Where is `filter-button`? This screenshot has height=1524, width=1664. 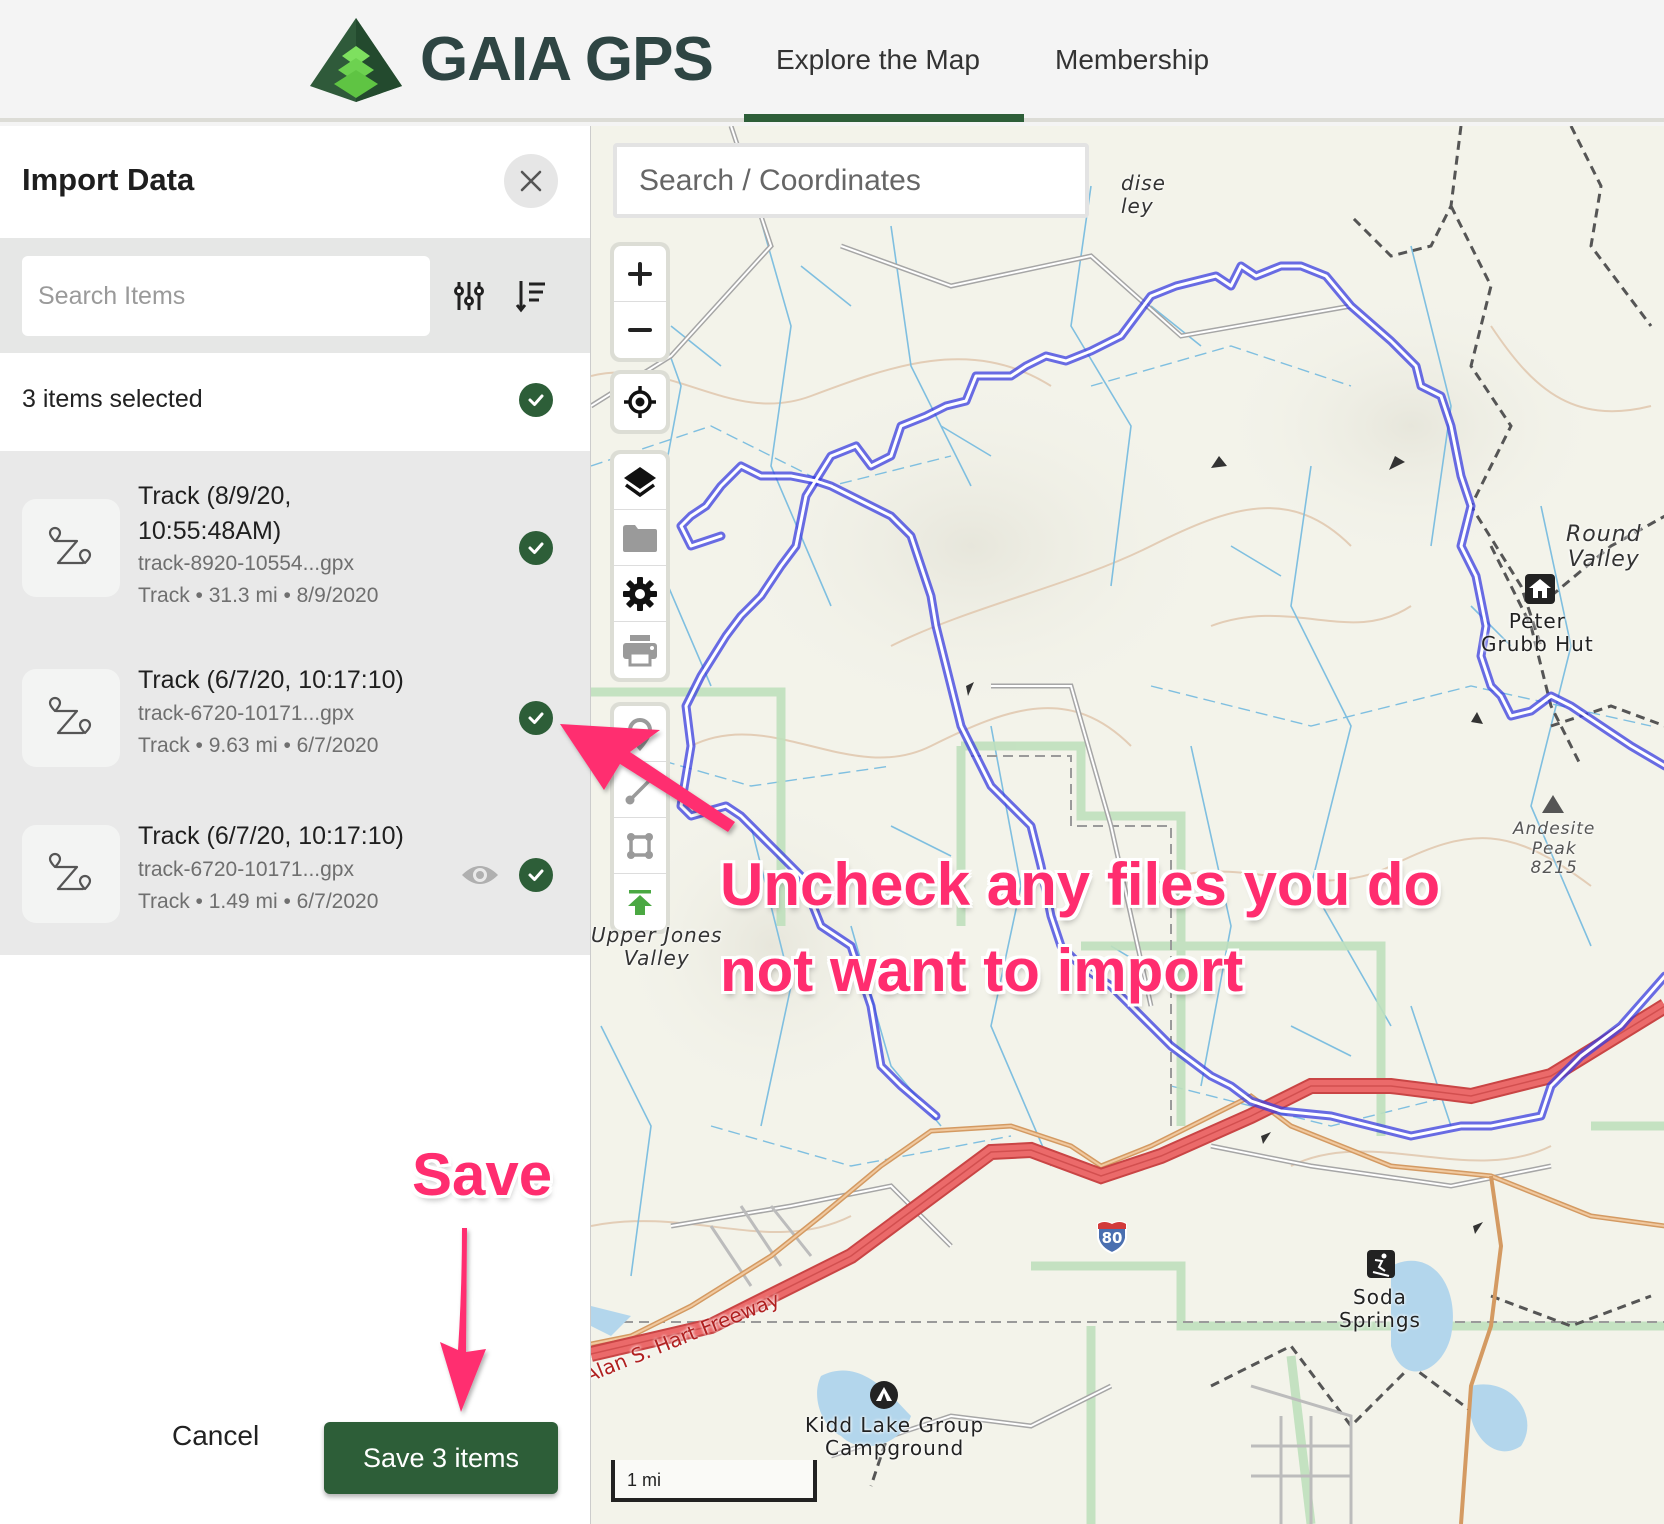
filter-button is located at coordinates (469, 296).